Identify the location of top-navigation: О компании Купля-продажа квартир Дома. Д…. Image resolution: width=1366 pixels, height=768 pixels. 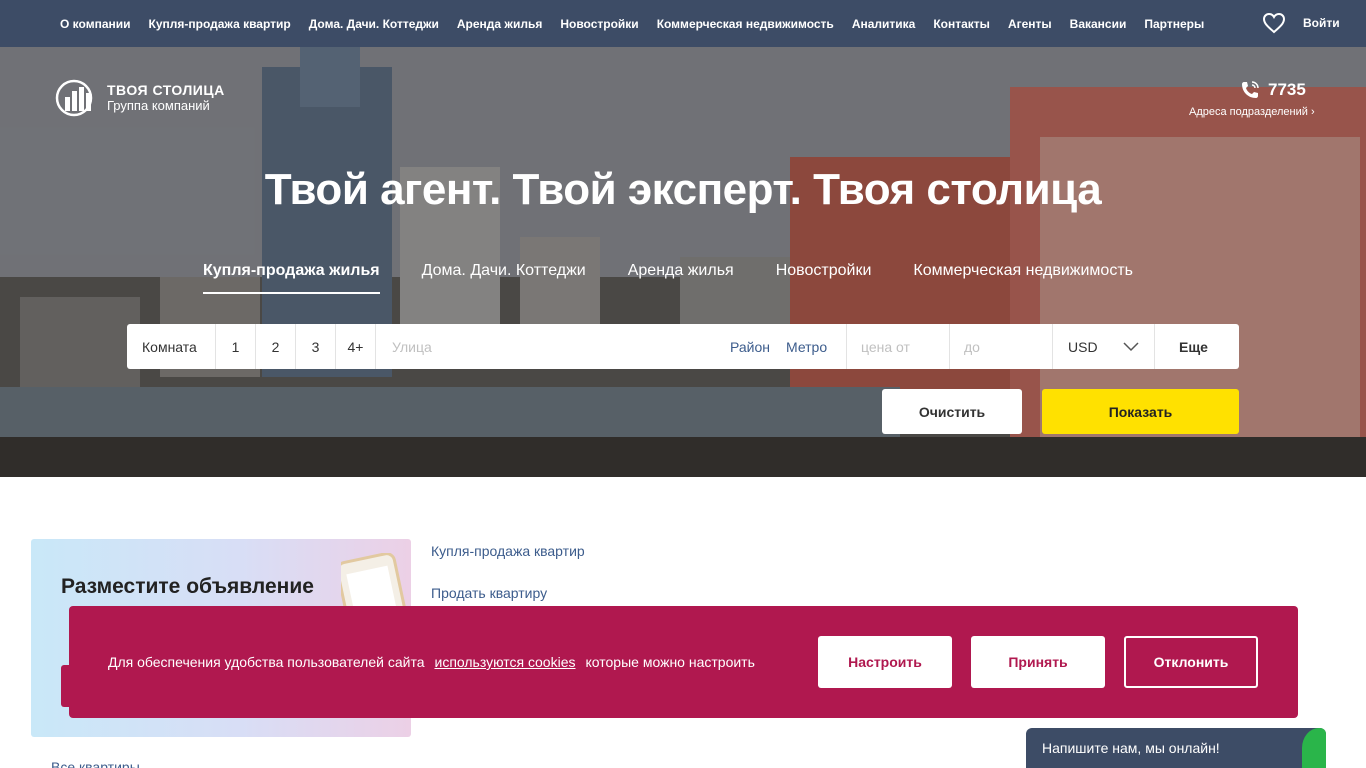
(683, 23).